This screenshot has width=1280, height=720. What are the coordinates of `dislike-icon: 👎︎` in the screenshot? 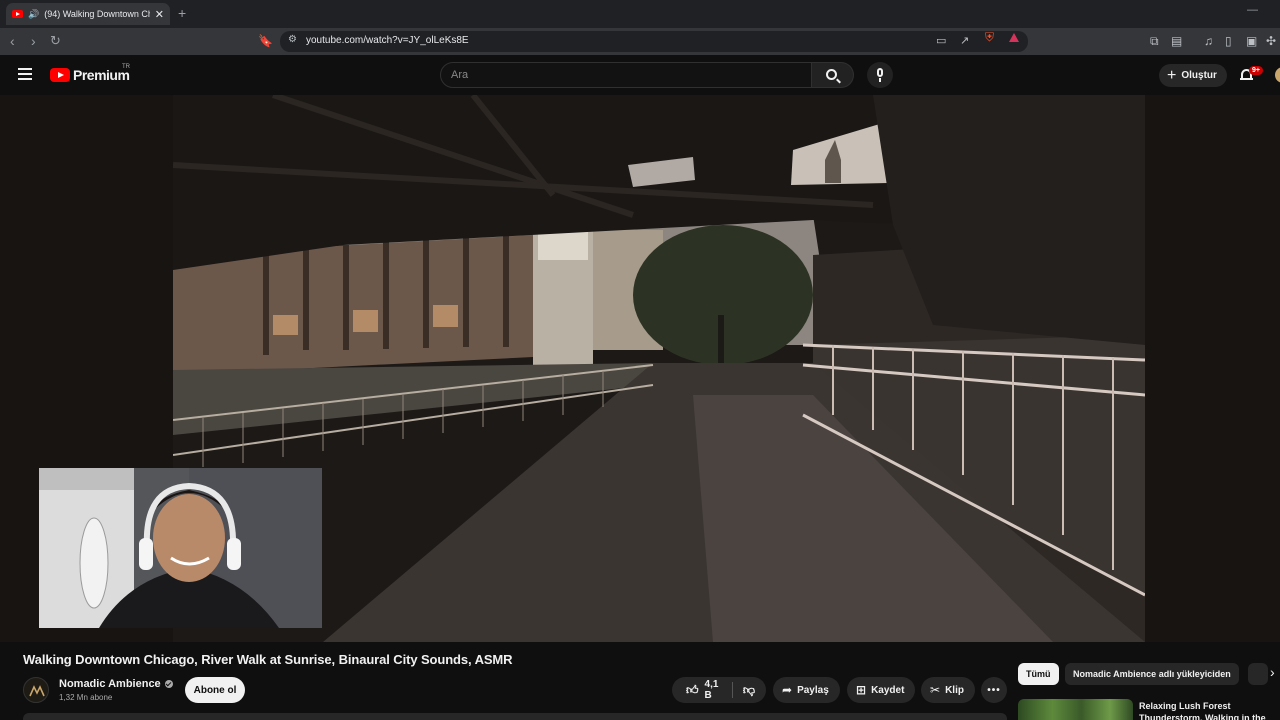 It's located at (748, 690).